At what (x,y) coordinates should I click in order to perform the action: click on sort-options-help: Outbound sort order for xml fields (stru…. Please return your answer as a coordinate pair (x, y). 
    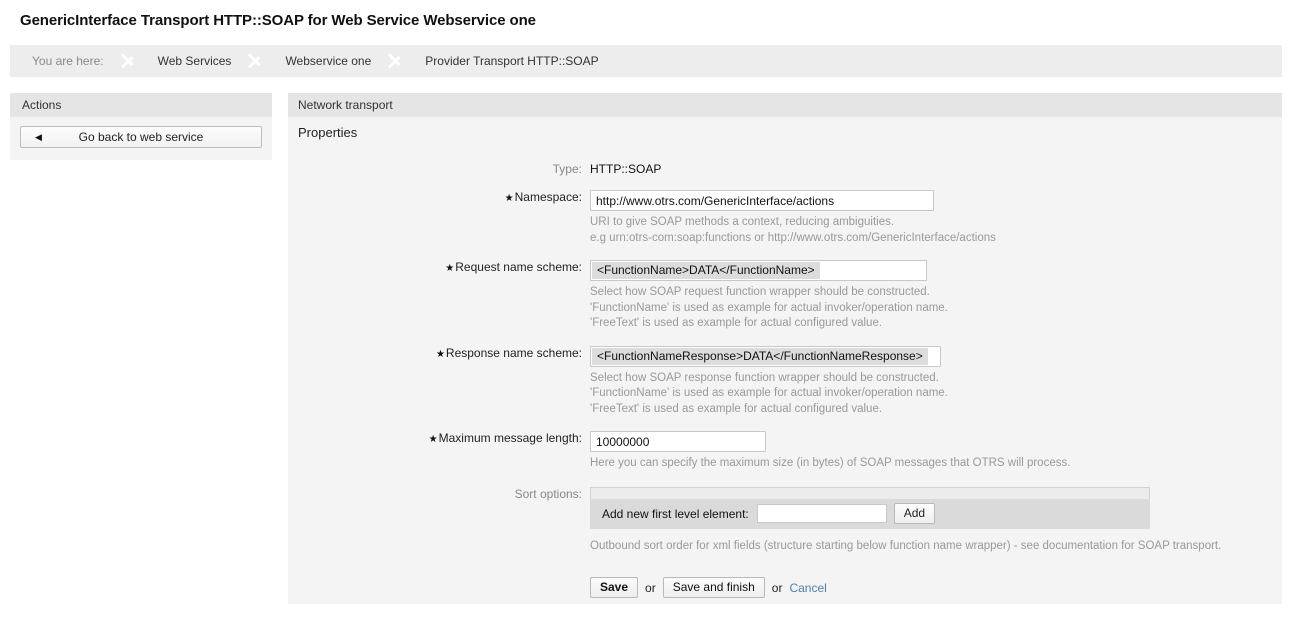
    Looking at the image, I should click on (936, 547).